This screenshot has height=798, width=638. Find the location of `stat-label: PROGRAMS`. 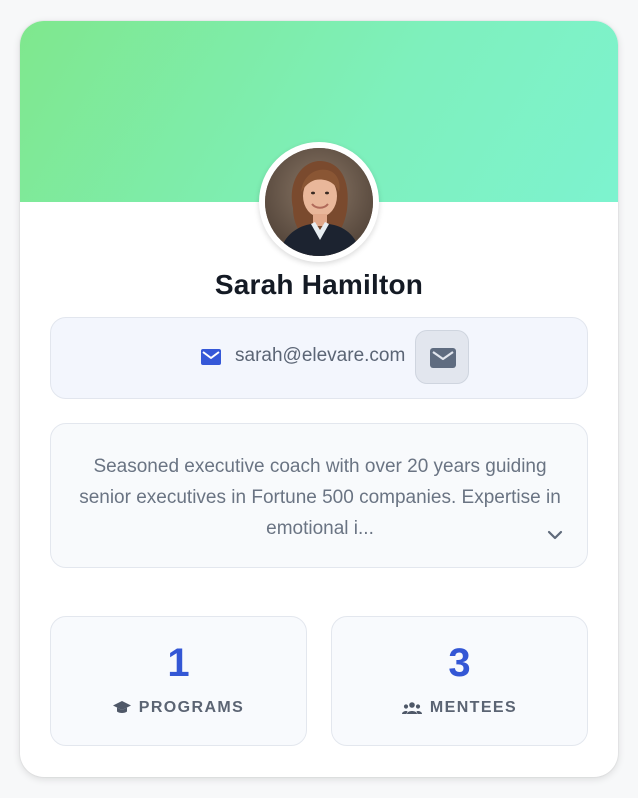

stat-label: PROGRAMS is located at coordinates (191, 707).